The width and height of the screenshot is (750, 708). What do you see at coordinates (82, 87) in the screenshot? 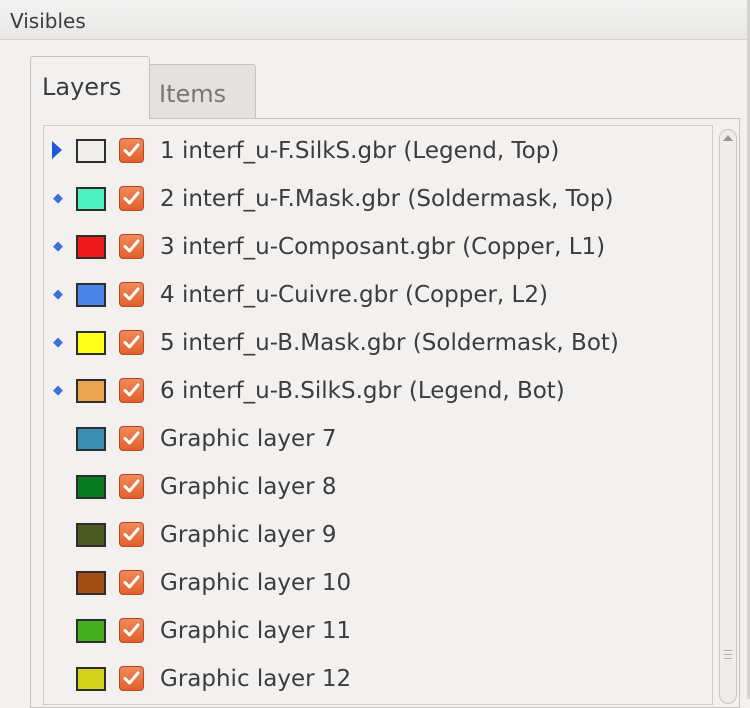
I see `tab-layers-label: Layers` at bounding box center [82, 87].